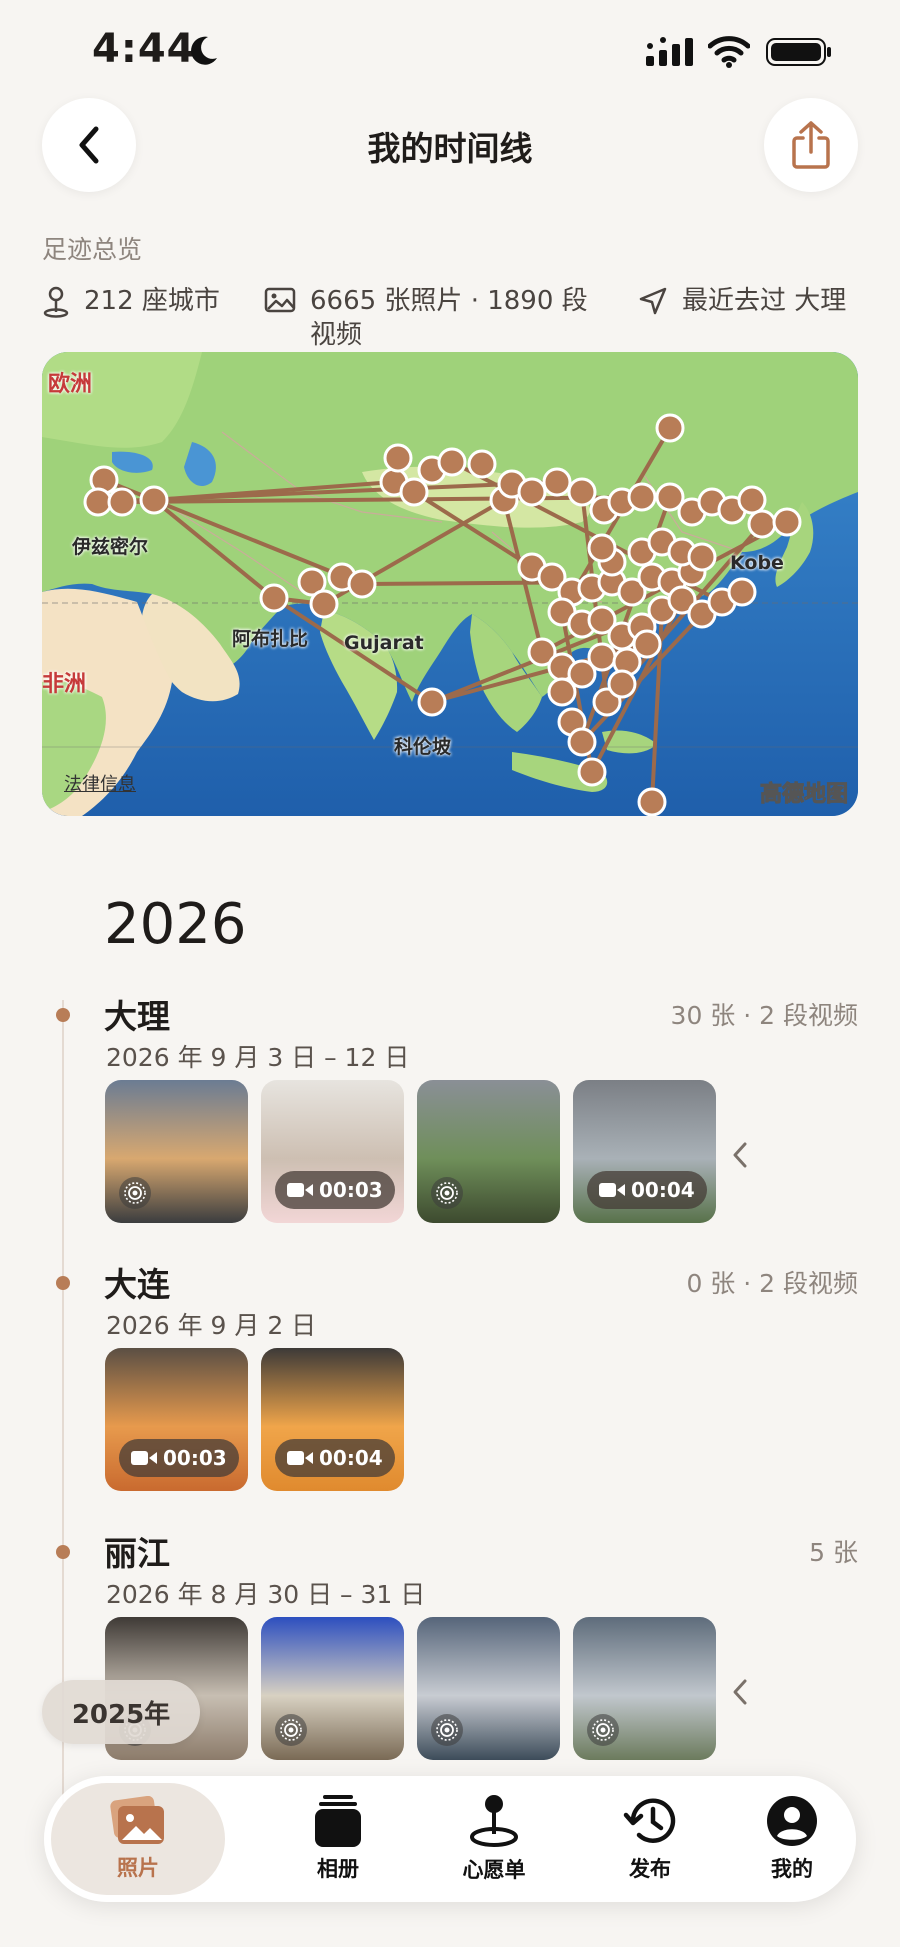  I want to click on recent-visit-stat: 最近去过 大理, so click(742, 301).